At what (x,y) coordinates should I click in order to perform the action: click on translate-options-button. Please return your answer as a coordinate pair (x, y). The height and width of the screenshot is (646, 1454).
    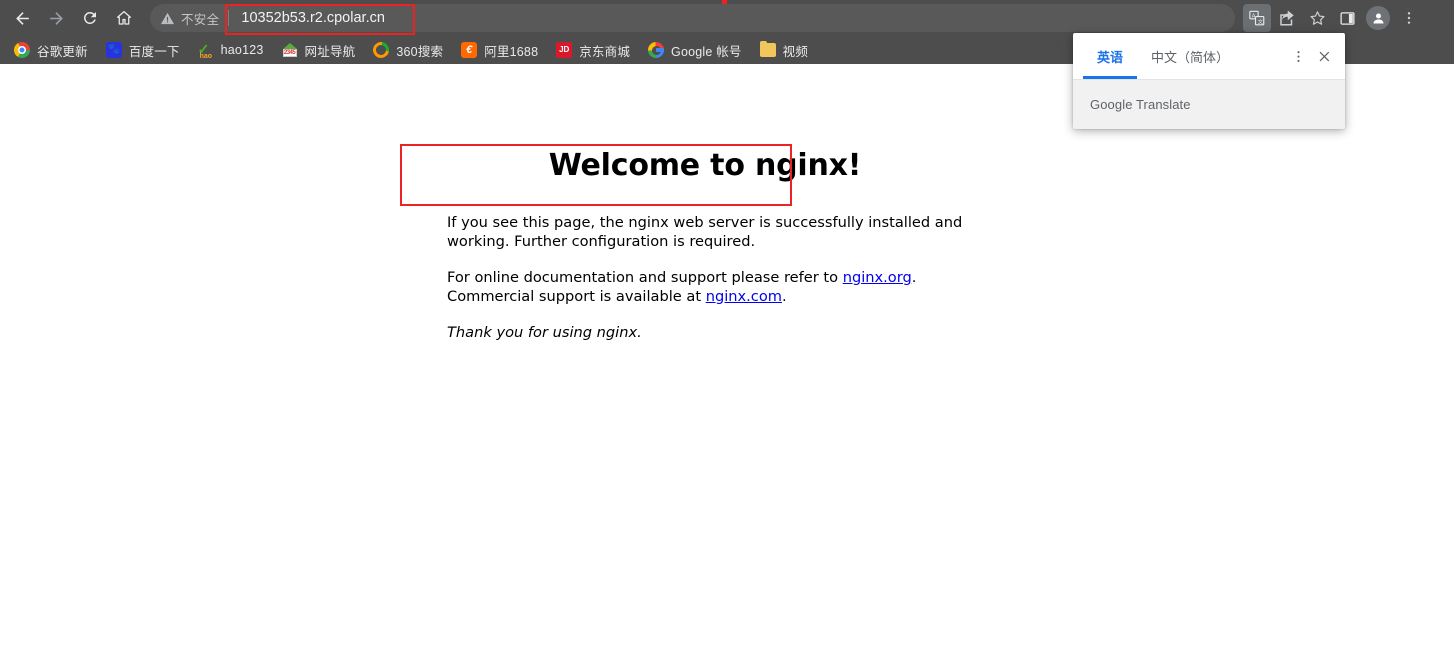
    Looking at the image, I should click on (1298, 56).